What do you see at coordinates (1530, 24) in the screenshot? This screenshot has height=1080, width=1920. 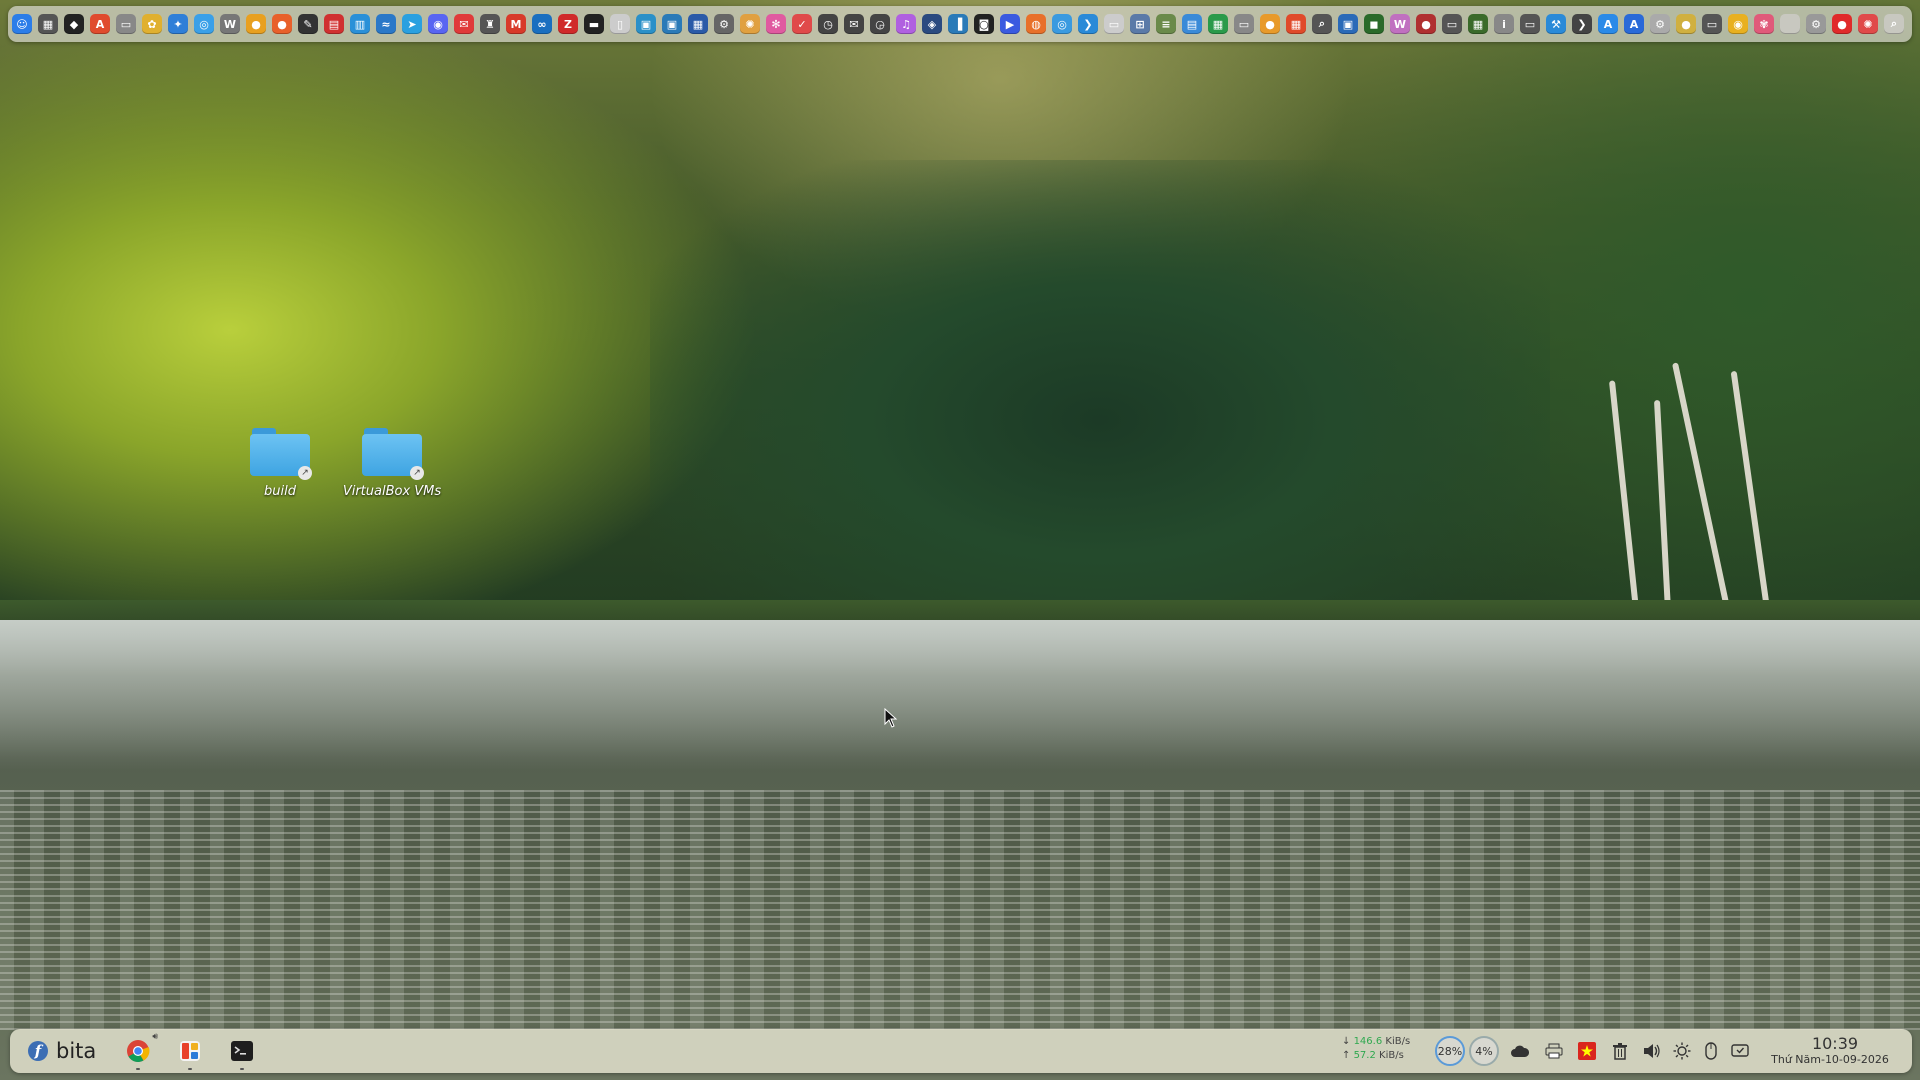 I see `drive-icon: ▭` at bounding box center [1530, 24].